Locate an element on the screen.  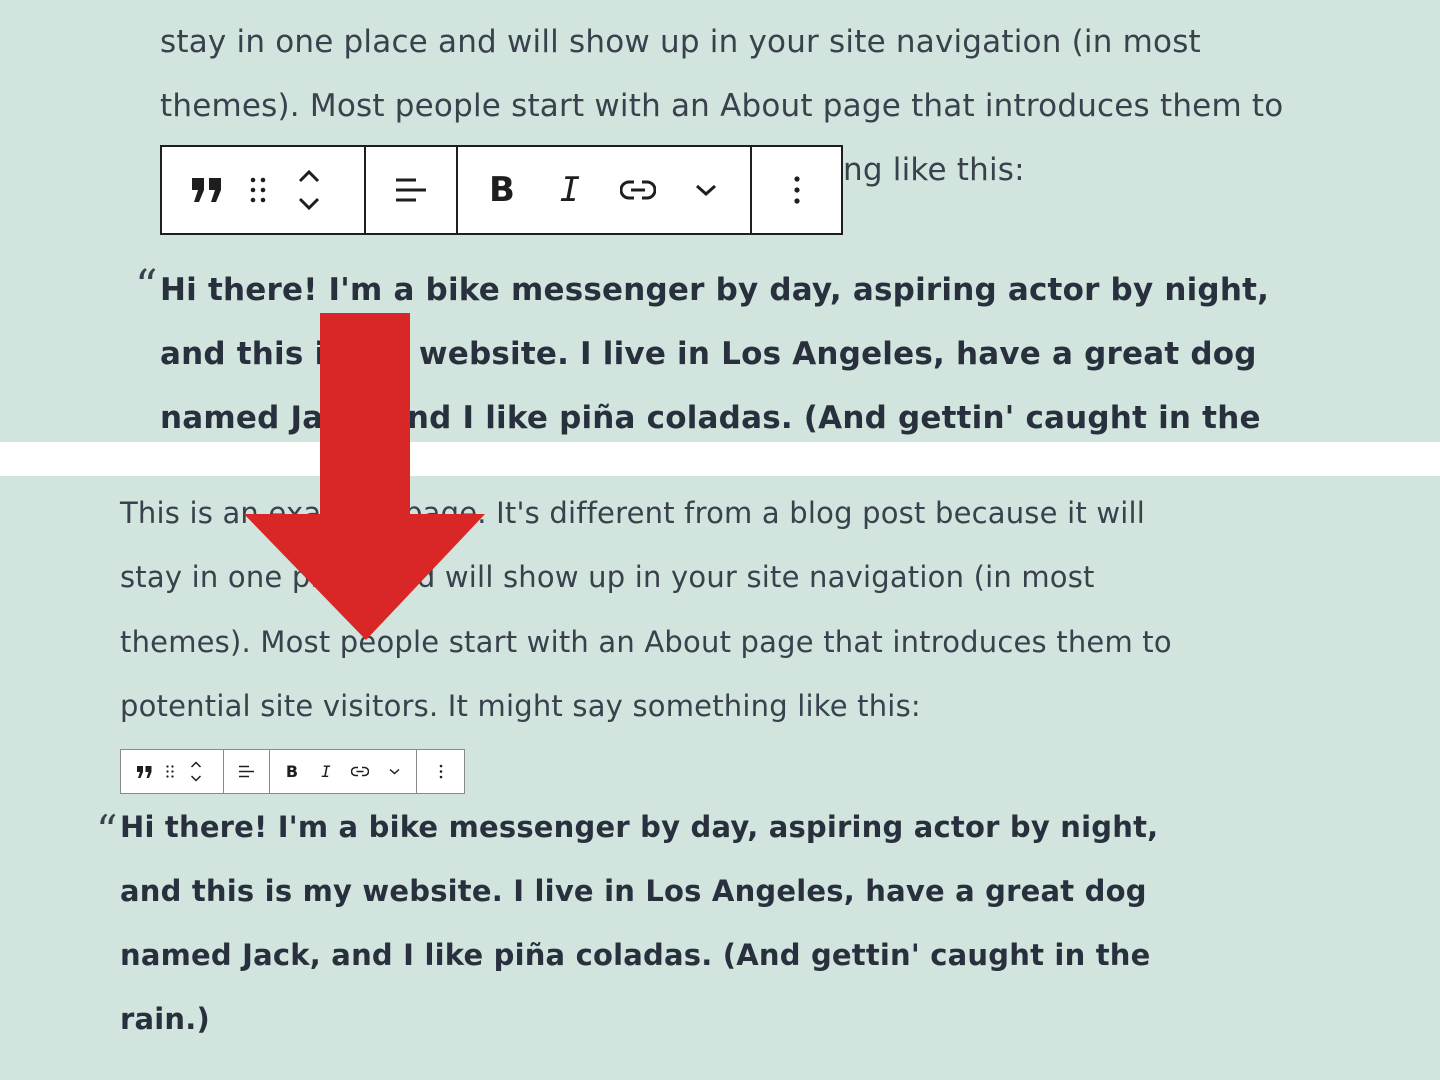
paragraph-line-partial: ng like this: is located at coordinates (934, 170).